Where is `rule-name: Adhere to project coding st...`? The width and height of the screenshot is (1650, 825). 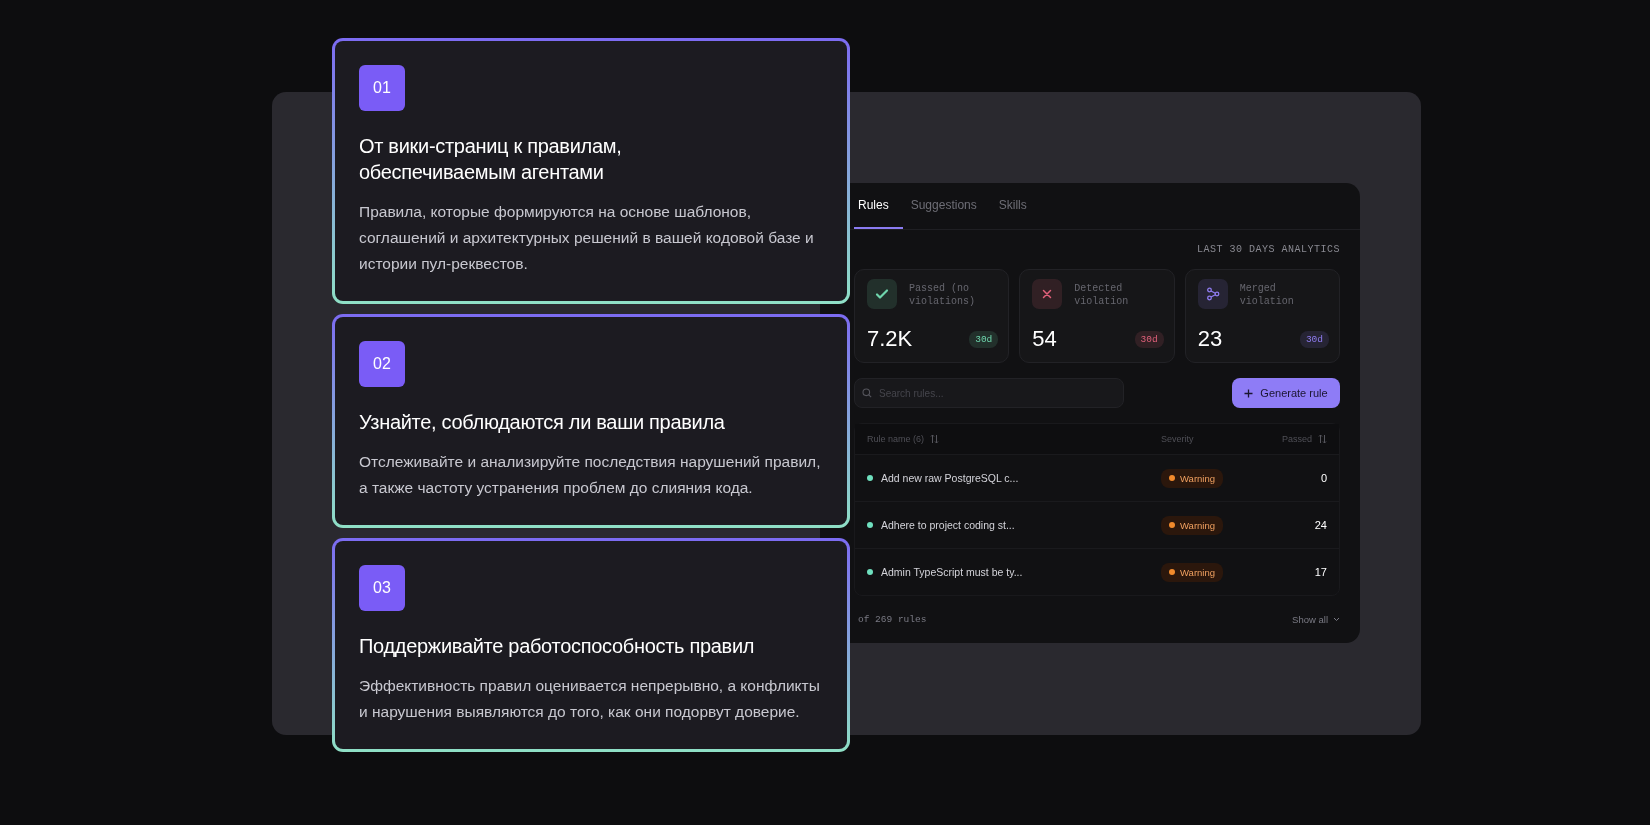 rule-name: Adhere to project coding st... is located at coordinates (948, 525).